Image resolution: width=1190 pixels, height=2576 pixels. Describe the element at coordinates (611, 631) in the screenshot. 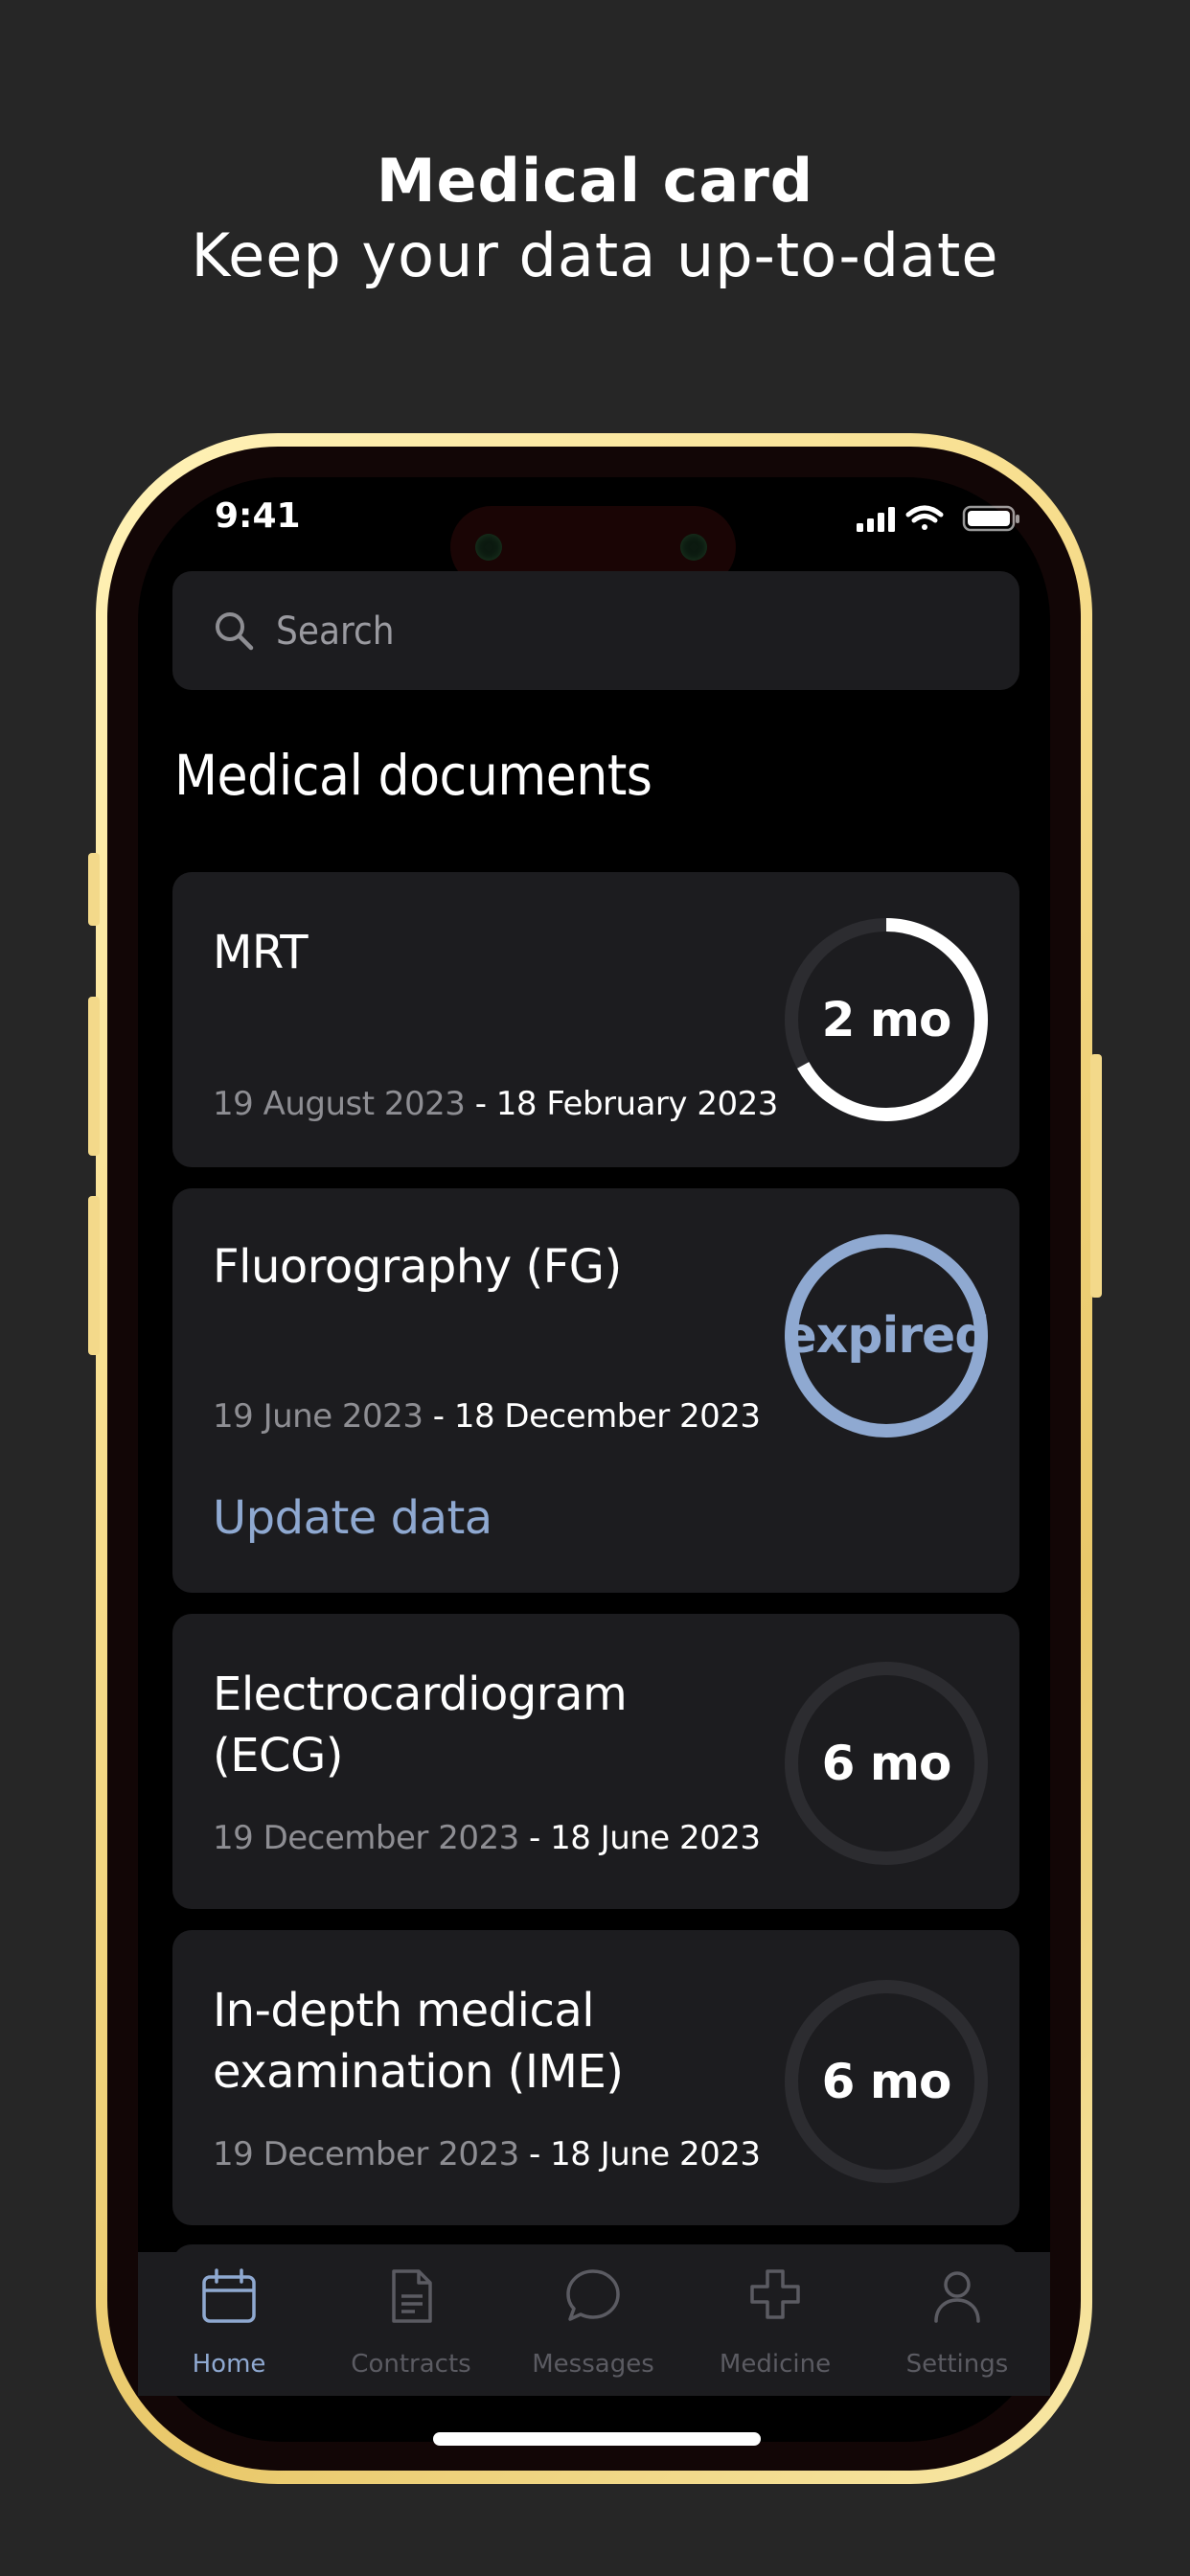

I see `search-input` at that location.